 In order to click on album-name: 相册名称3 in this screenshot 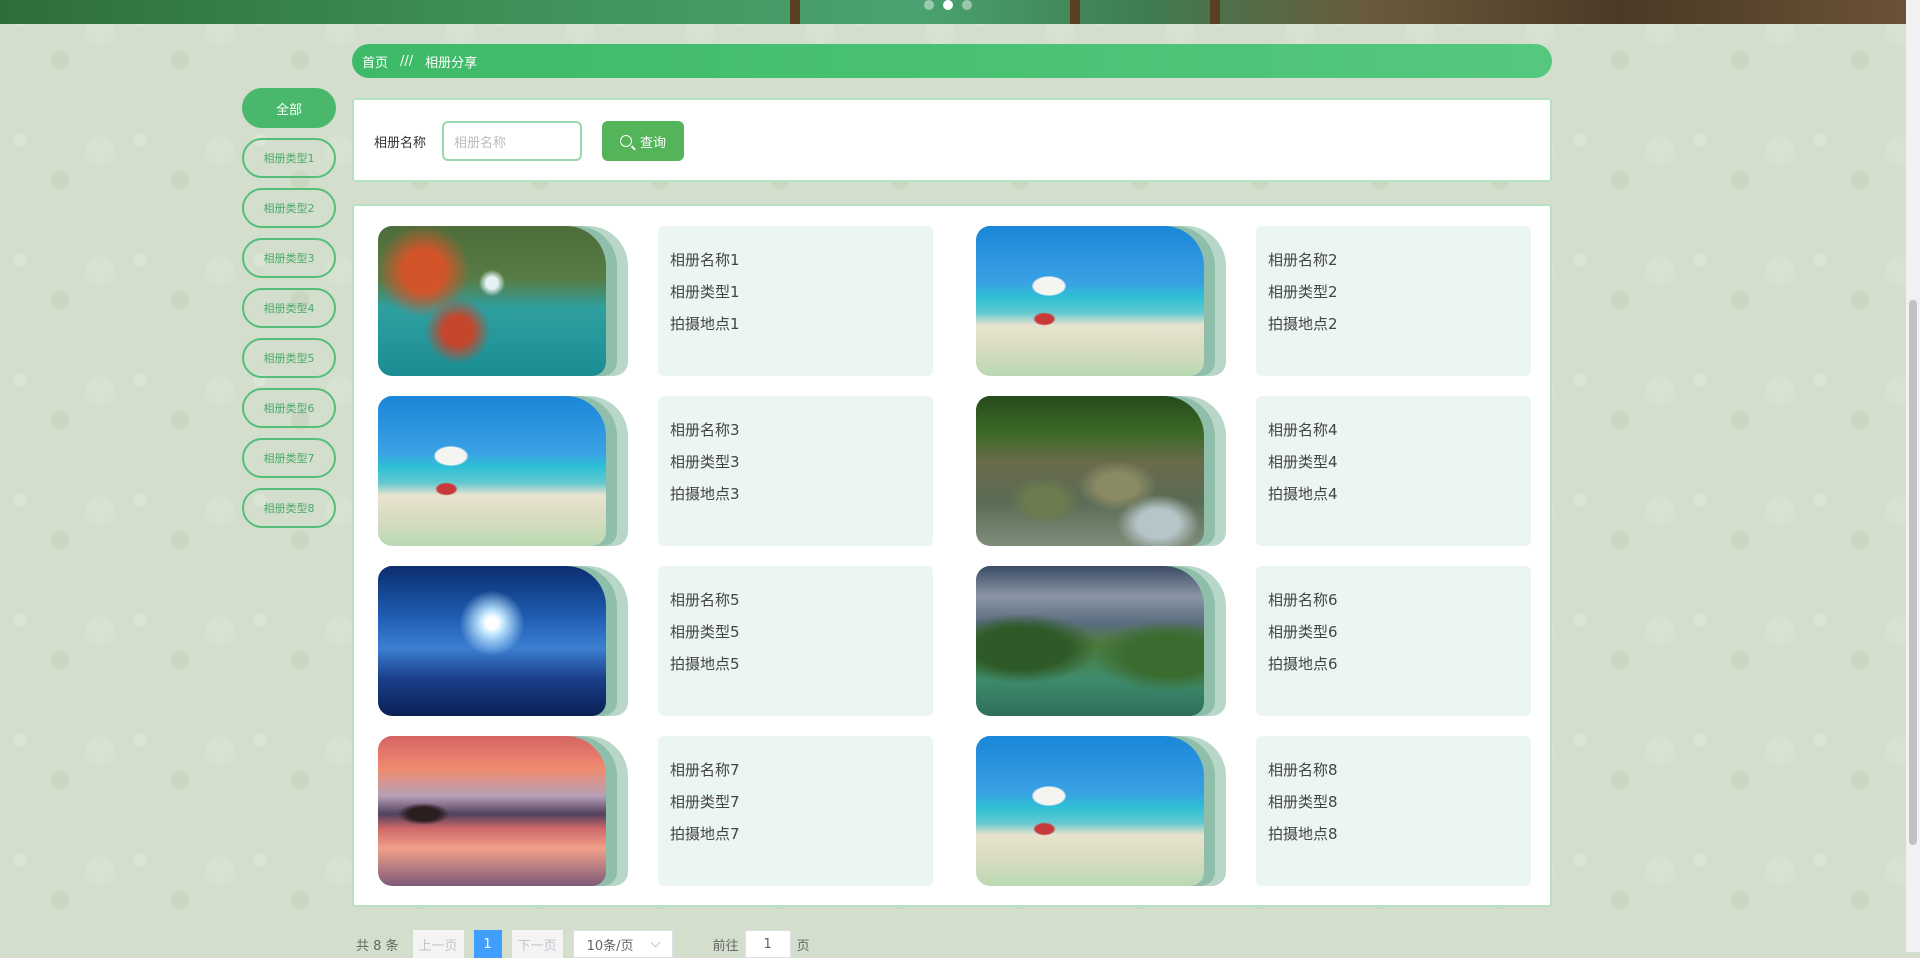, I will do `click(705, 430)`.